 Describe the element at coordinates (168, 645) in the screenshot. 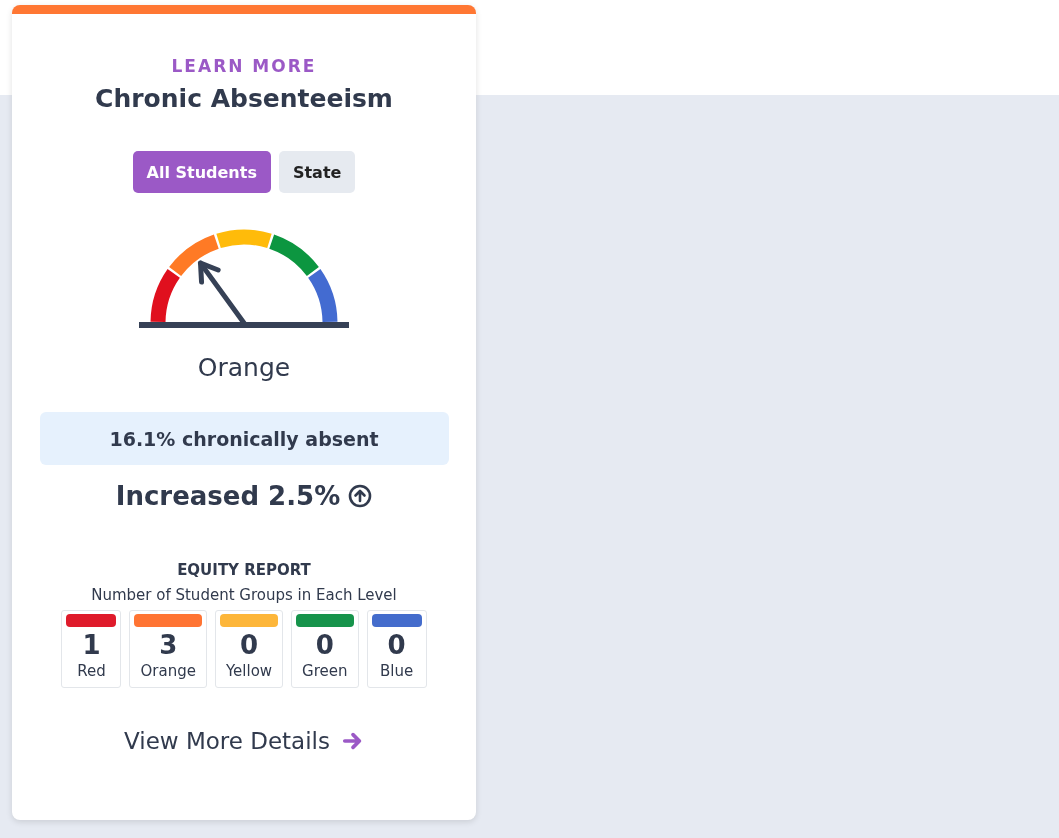

I see `level-count: 3` at that location.